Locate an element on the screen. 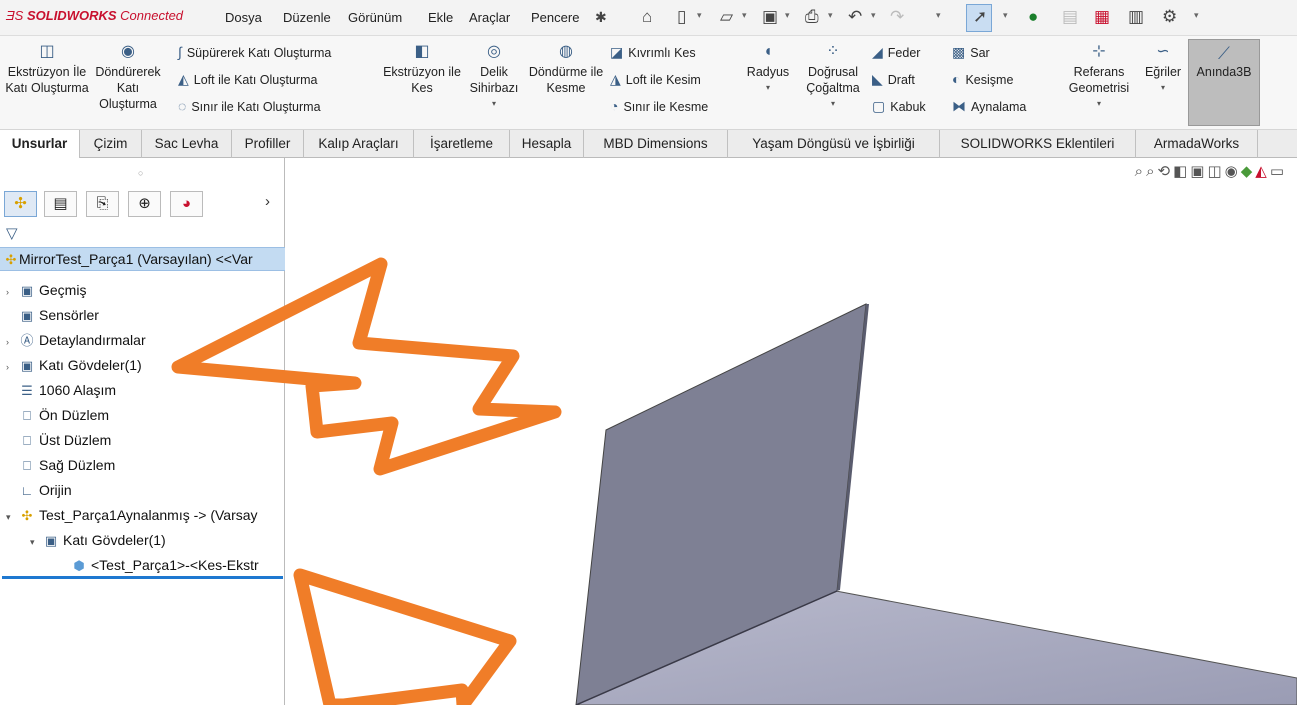 This screenshot has width=1297, height=705. wrap-button: ▩ Sar is located at coordinates (971, 52).